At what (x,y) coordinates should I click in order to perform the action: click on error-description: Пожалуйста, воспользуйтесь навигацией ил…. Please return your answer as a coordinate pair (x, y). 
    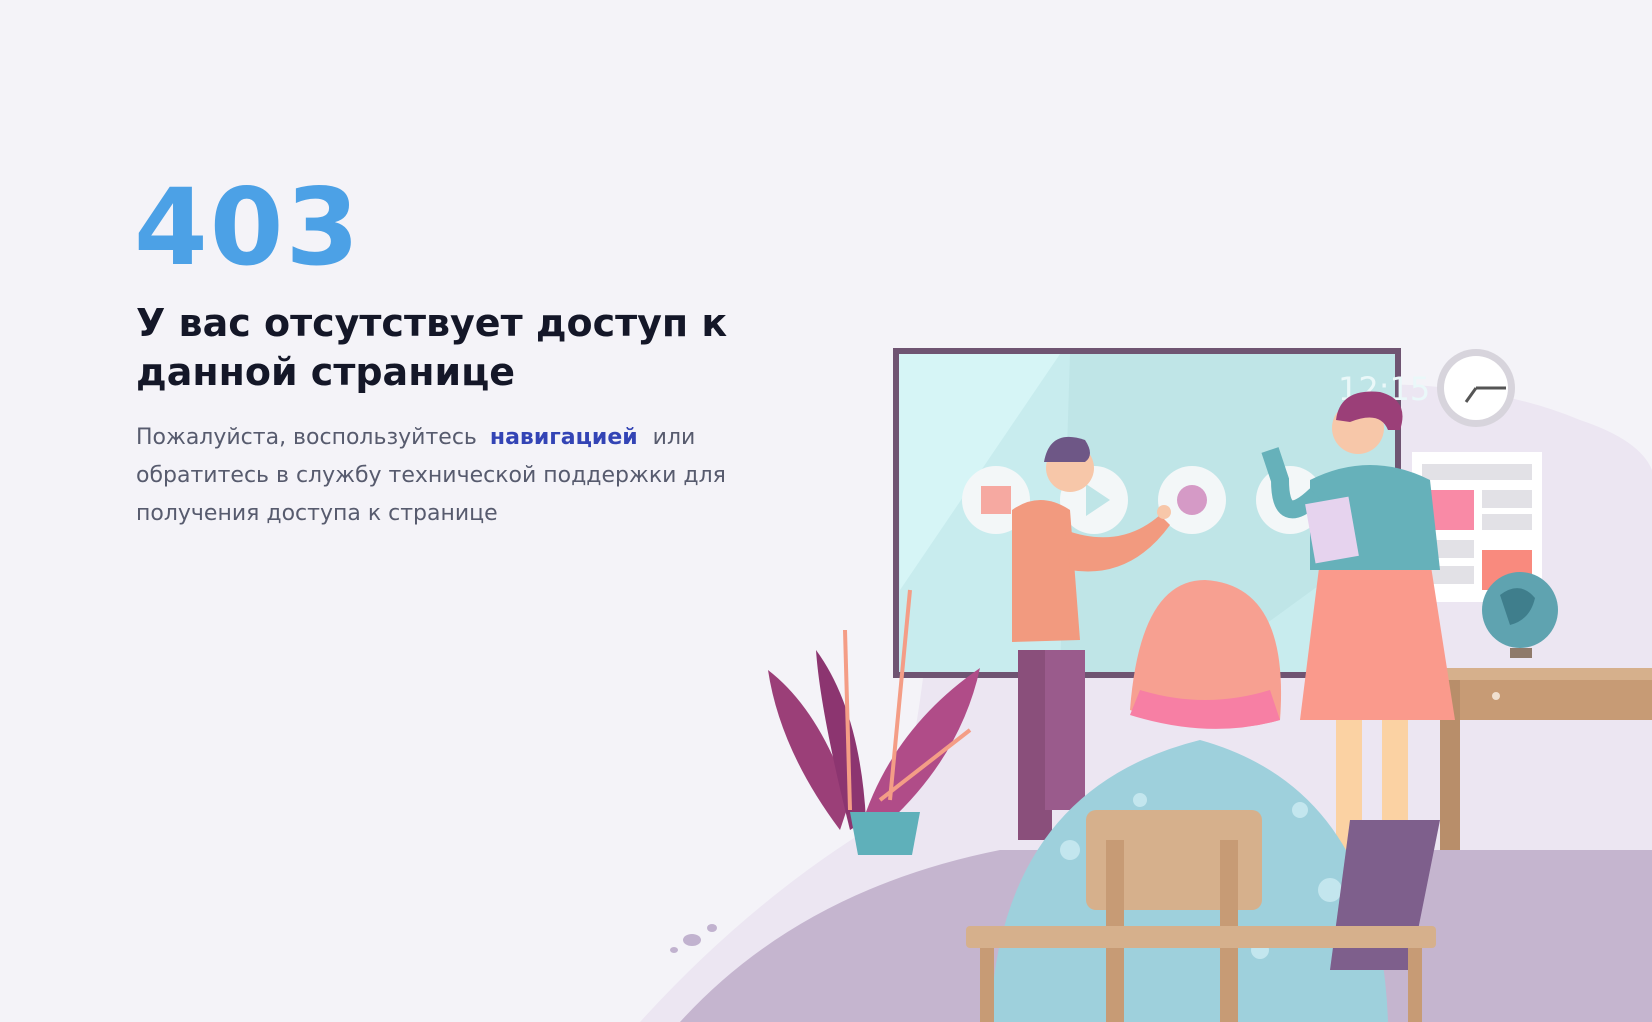
    Looking at the image, I should click on (431, 476).